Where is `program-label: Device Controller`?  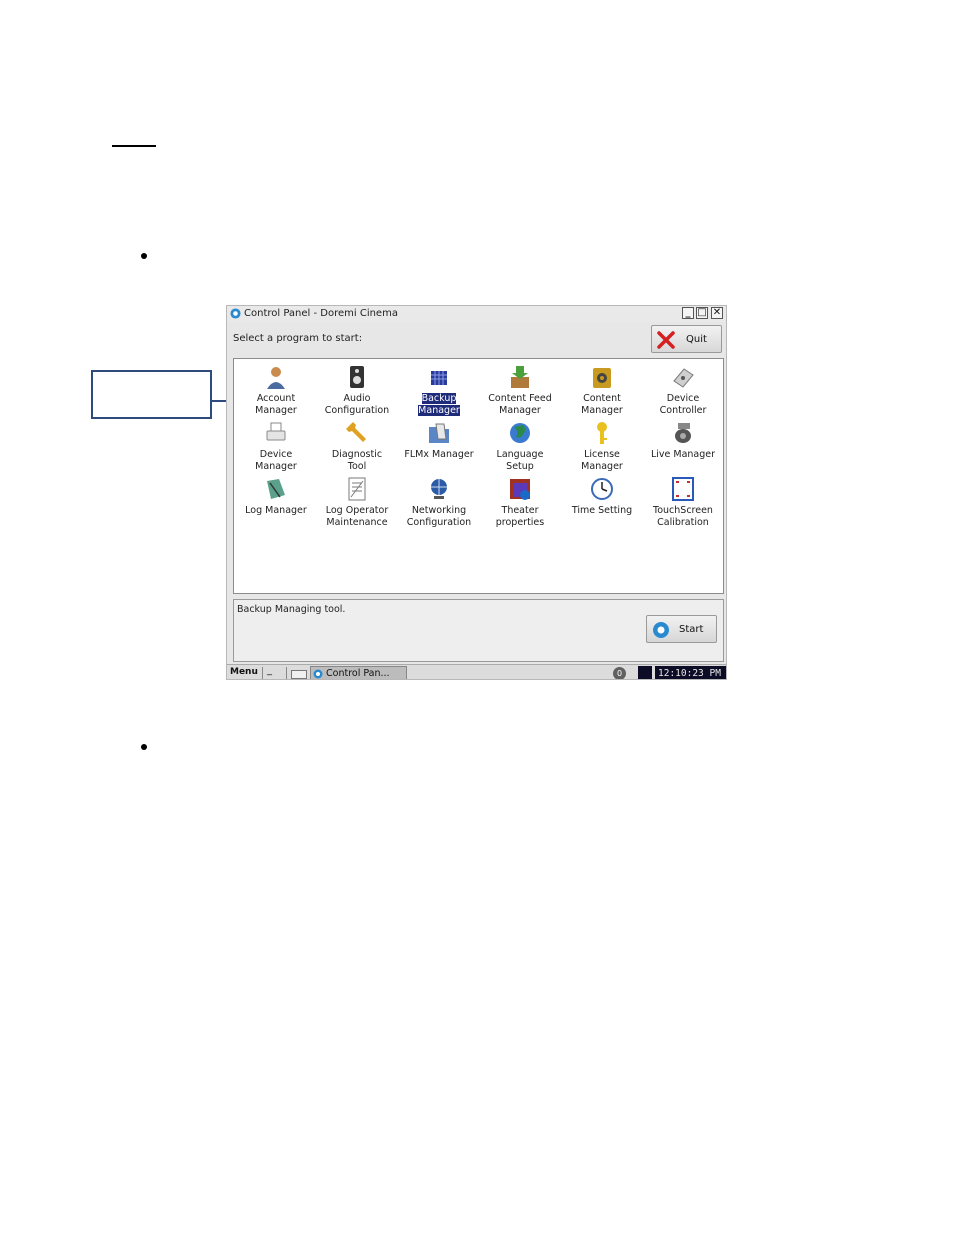 program-label: Device Controller is located at coordinates (683, 404).